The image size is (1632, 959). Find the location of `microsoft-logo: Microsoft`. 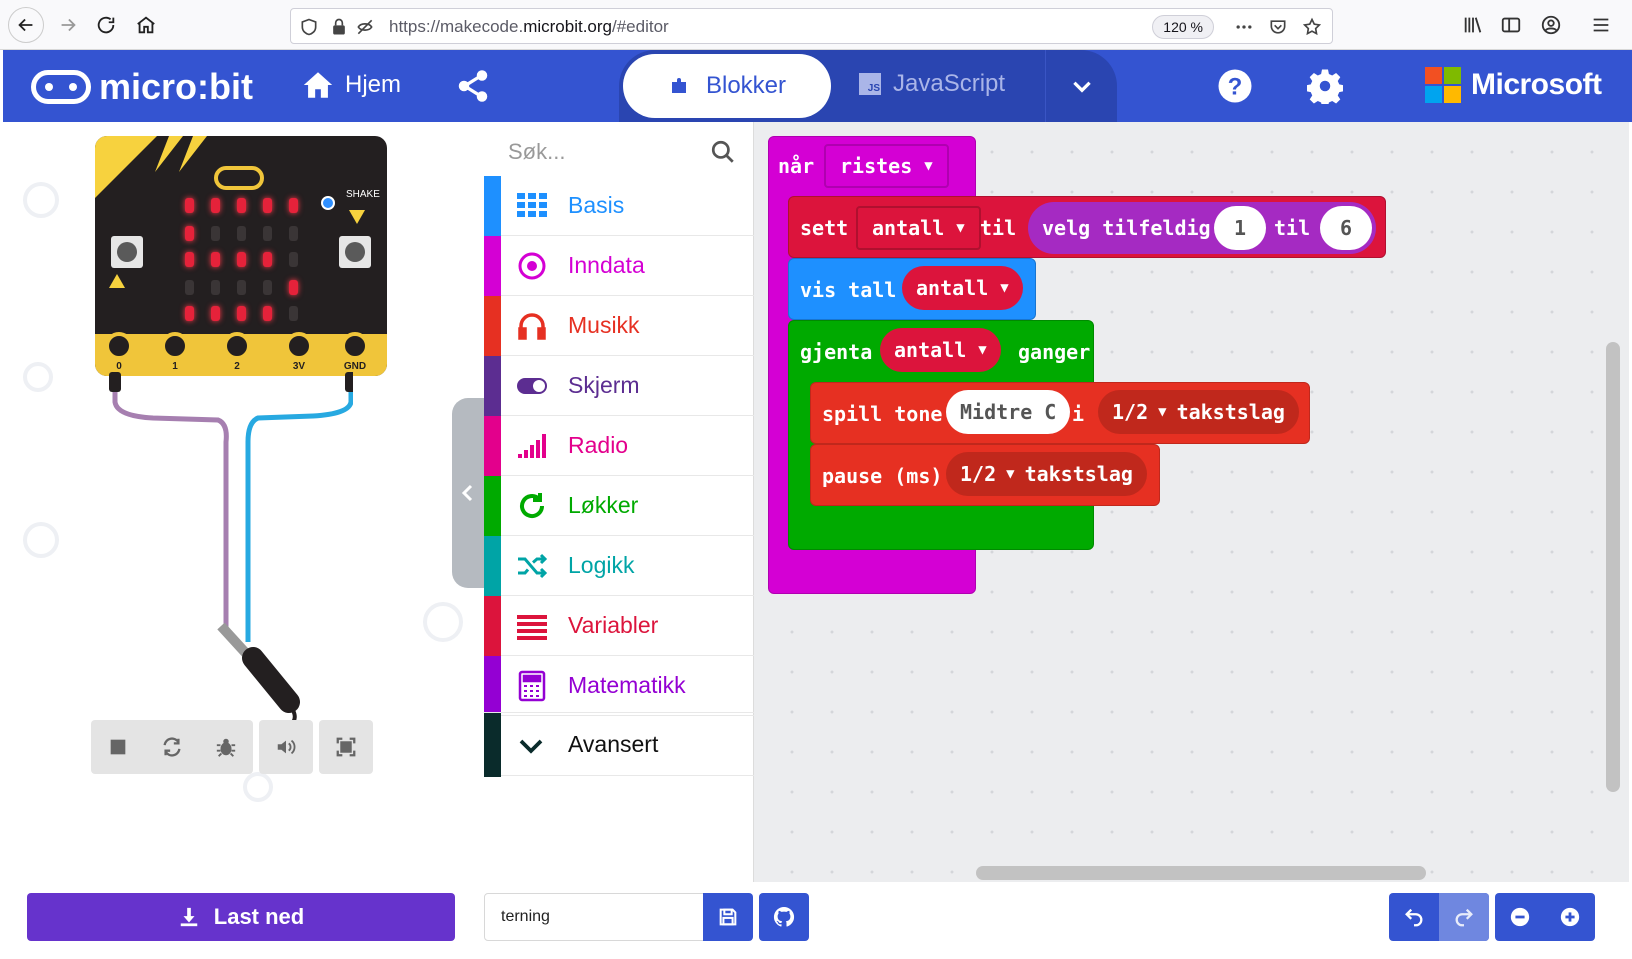

microsoft-logo: Microsoft is located at coordinates (1513, 85).